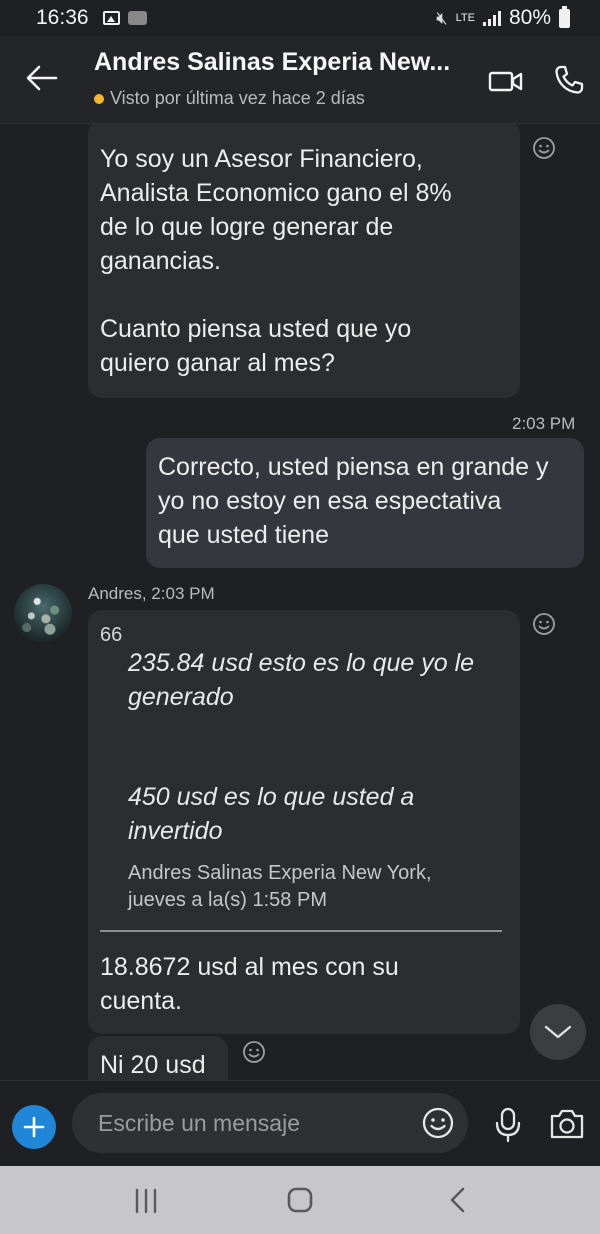 The width and height of the screenshot is (600, 1234). Describe the element at coordinates (506, 81) in the screenshot. I see `video-call-icon` at that location.